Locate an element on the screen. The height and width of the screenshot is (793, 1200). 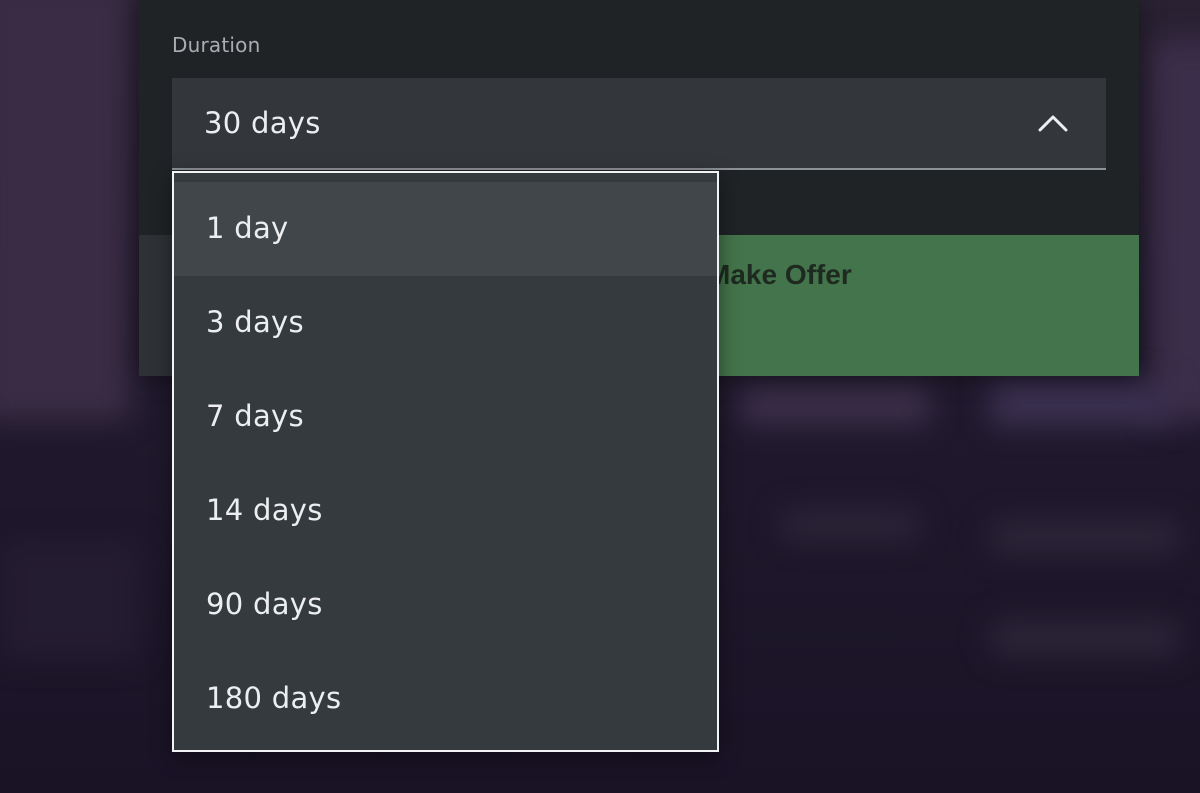
duration-selected-value: 30 days is located at coordinates (262, 123).